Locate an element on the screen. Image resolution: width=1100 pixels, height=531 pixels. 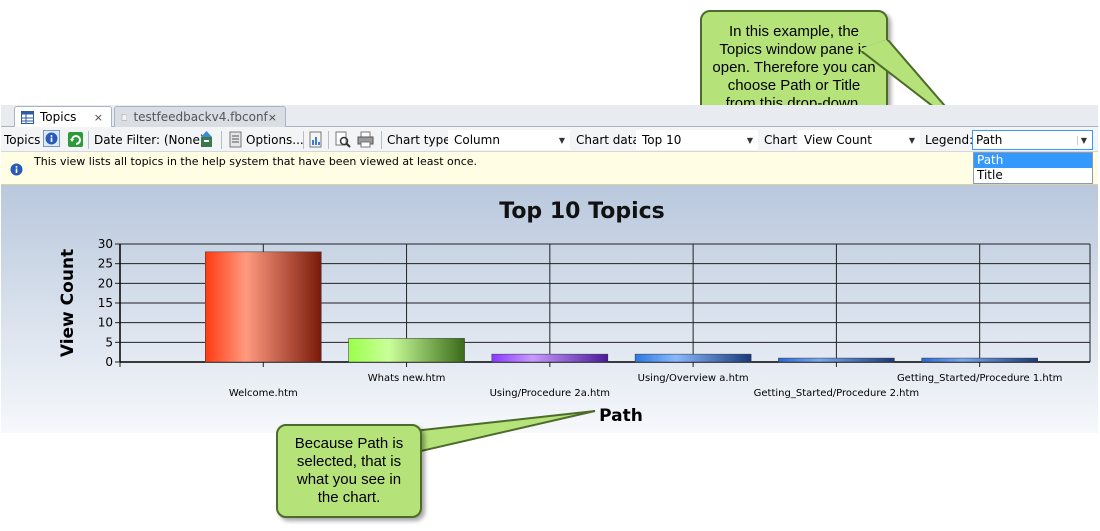
legend-dropdown-list: Path Title is located at coordinates (1033, 168).